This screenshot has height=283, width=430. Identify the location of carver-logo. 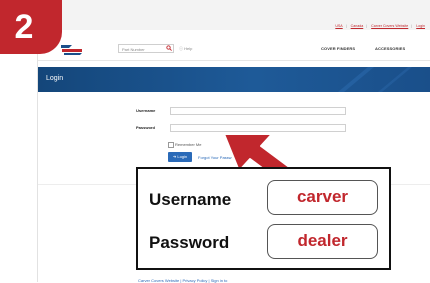
(72, 49).